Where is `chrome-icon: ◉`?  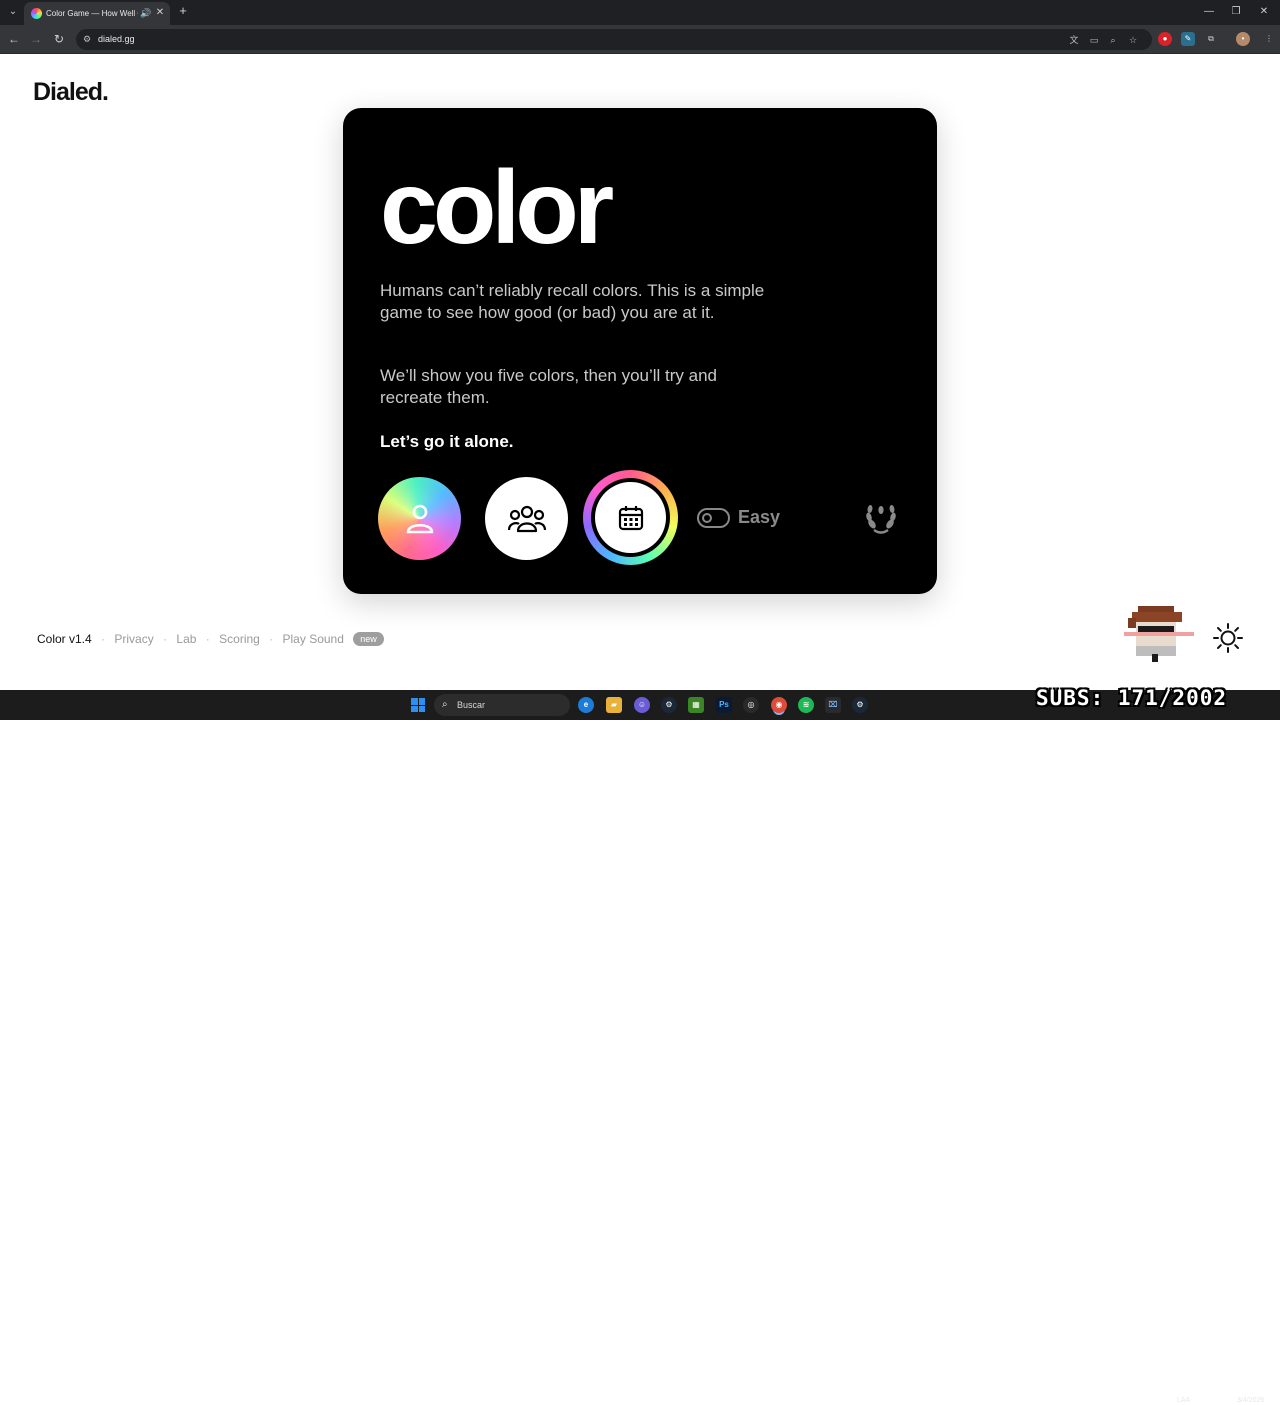 chrome-icon: ◉ is located at coordinates (779, 705).